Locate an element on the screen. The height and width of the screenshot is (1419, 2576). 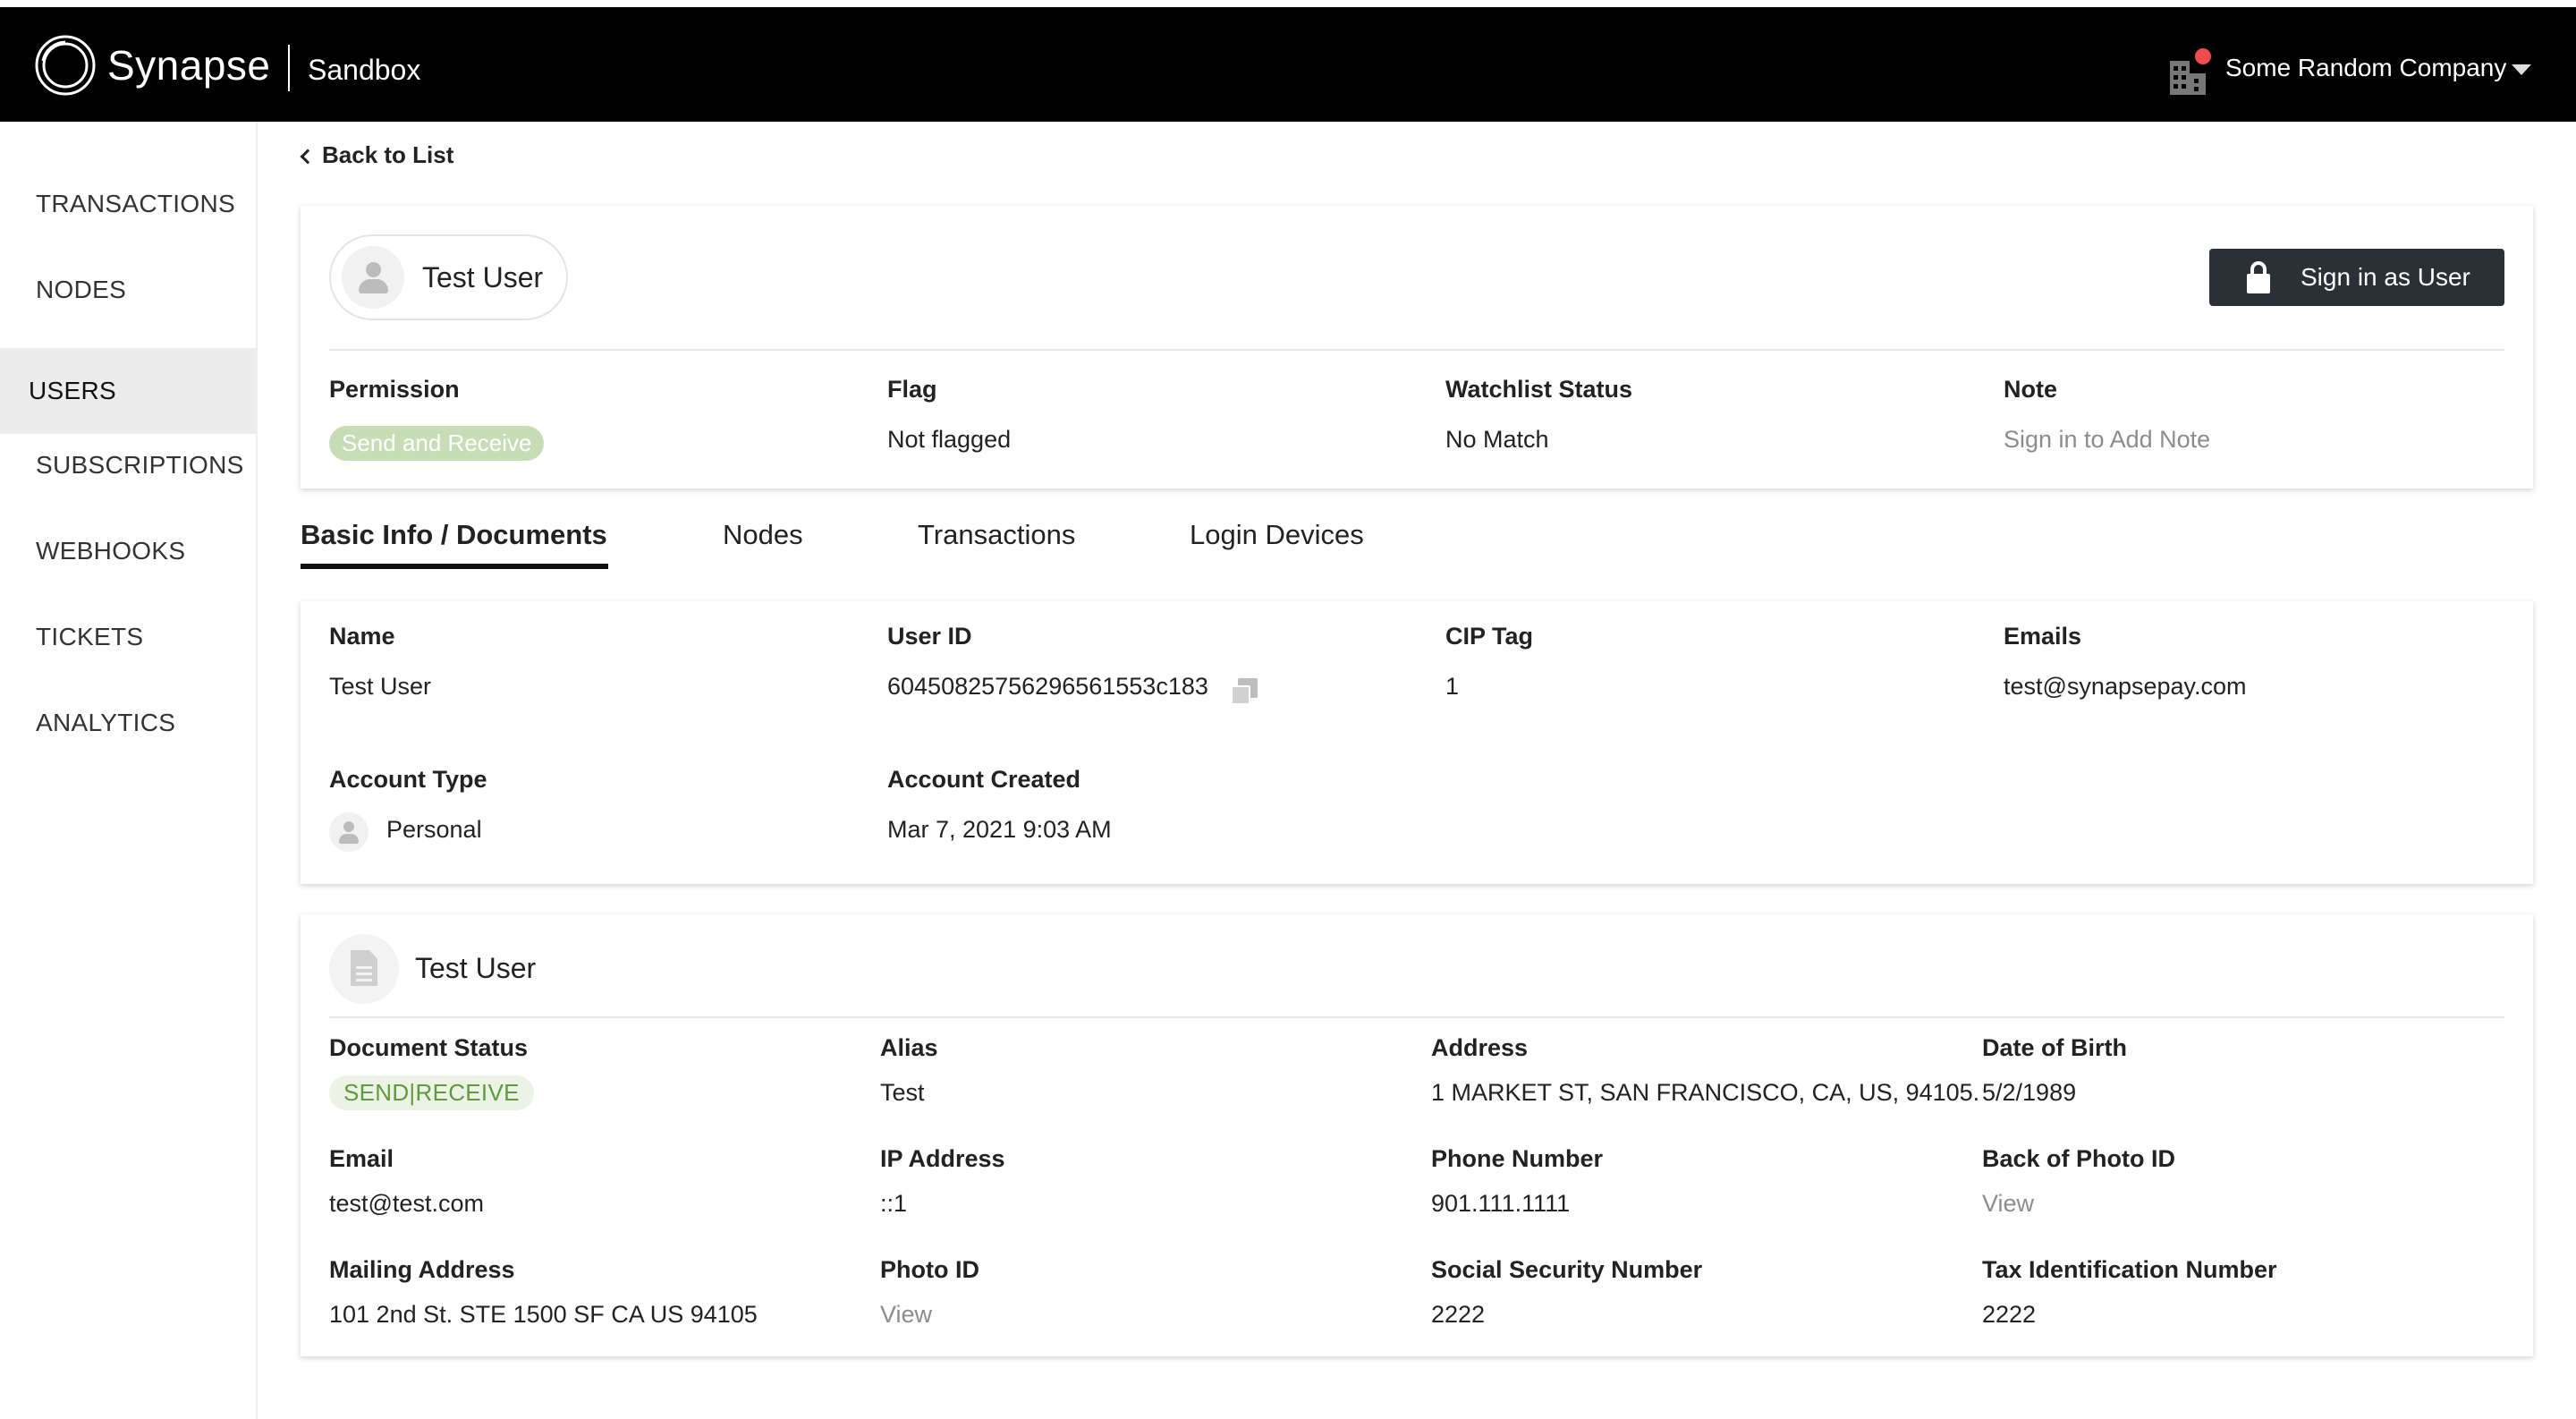
user-pill: Test User is located at coordinates (449, 277).